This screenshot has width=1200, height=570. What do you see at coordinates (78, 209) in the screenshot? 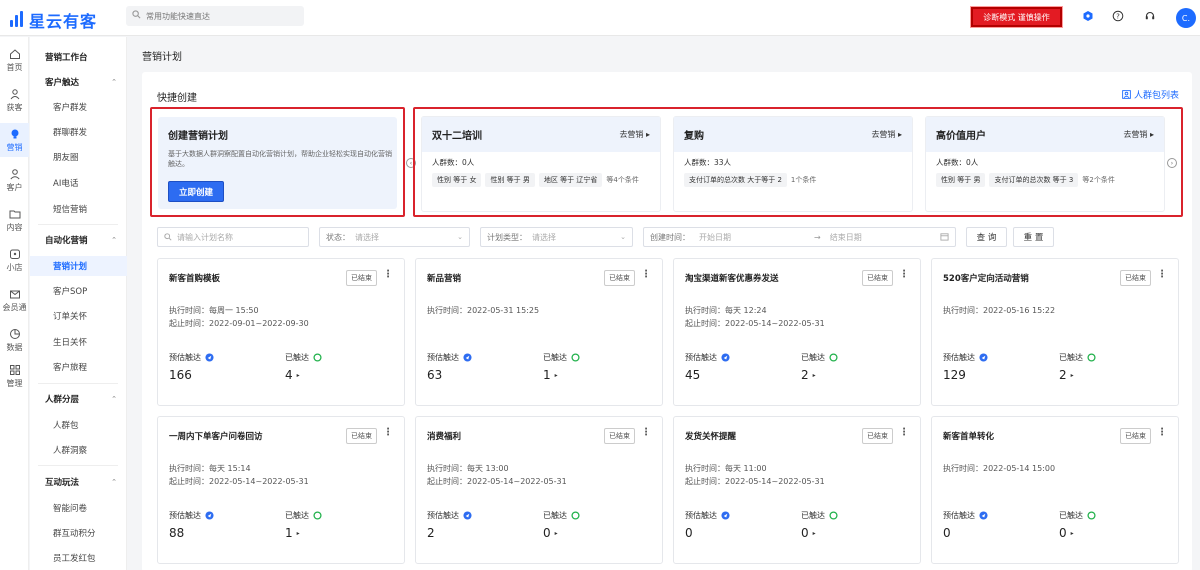
I see `nav-item-sms: 短信营销` at bounding box center [78, 209].